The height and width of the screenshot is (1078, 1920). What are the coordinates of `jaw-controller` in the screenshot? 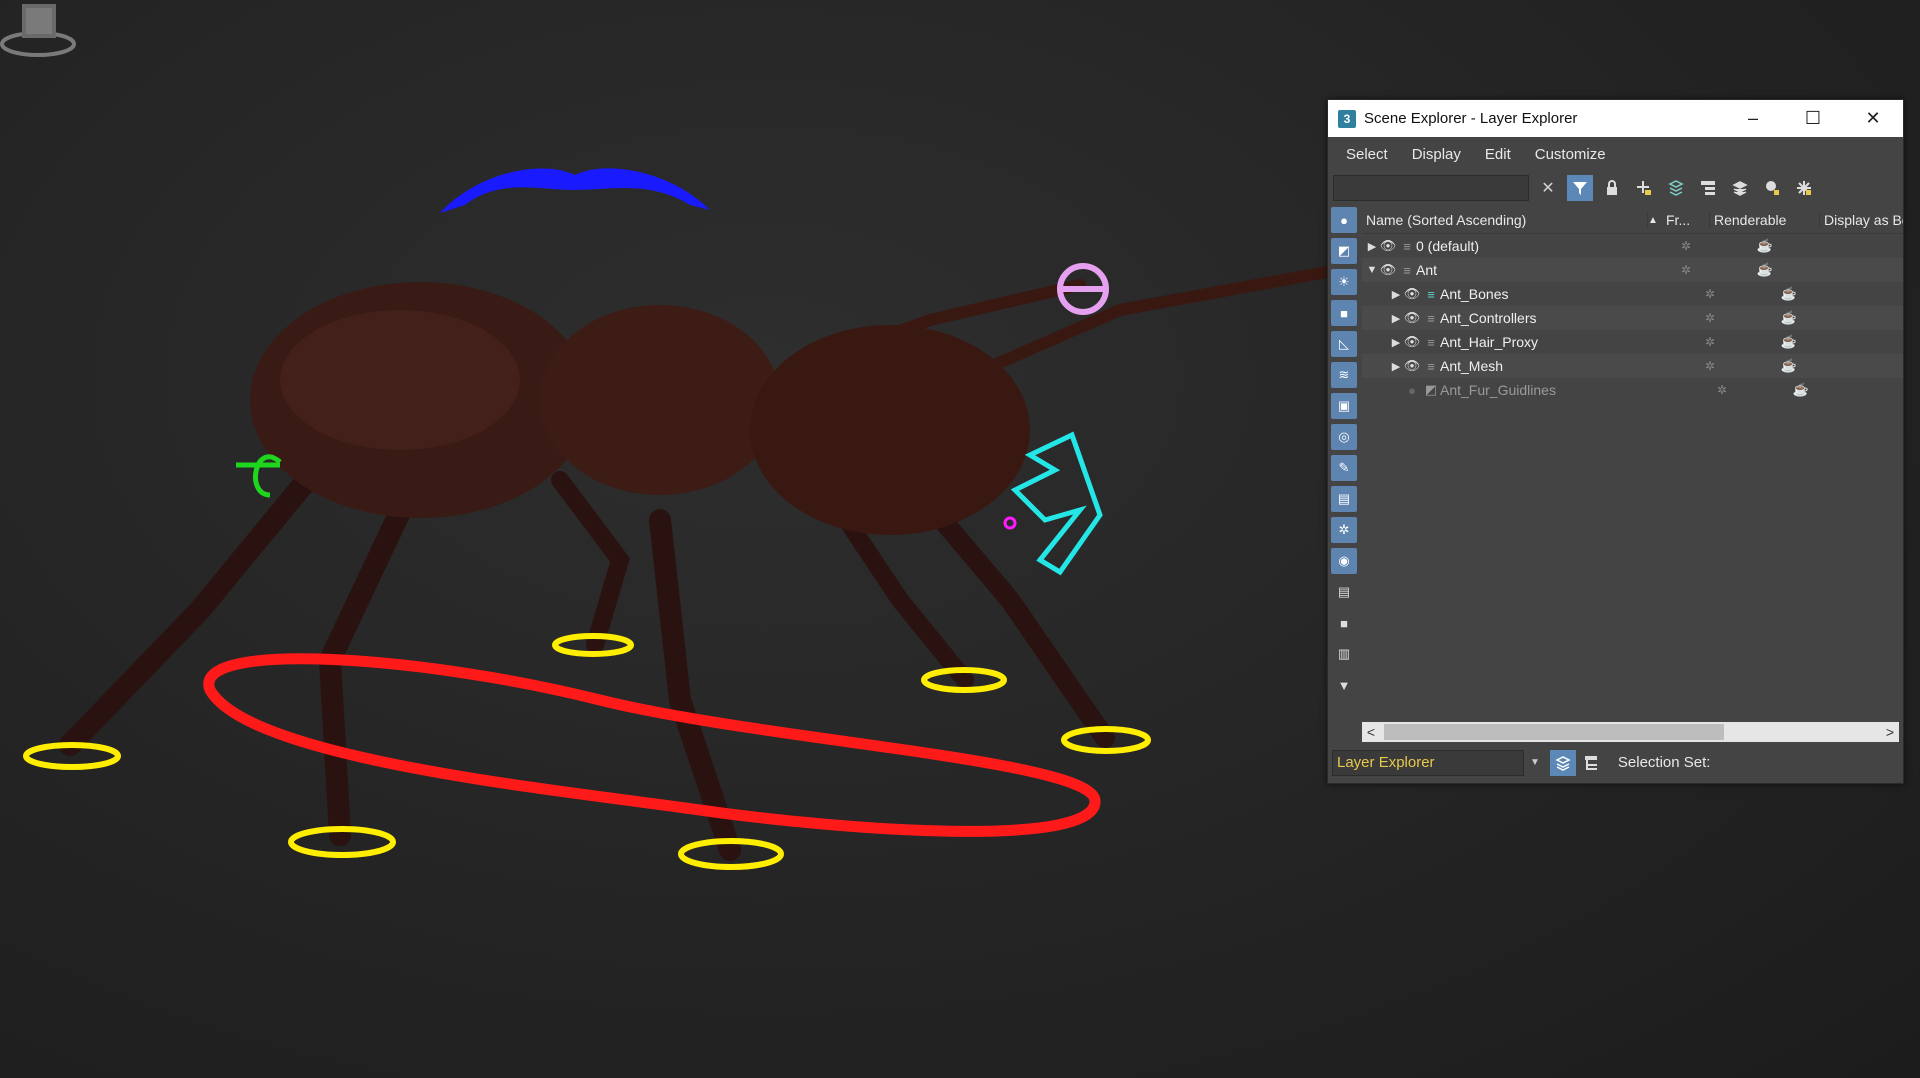 It's located at (1056, 503).